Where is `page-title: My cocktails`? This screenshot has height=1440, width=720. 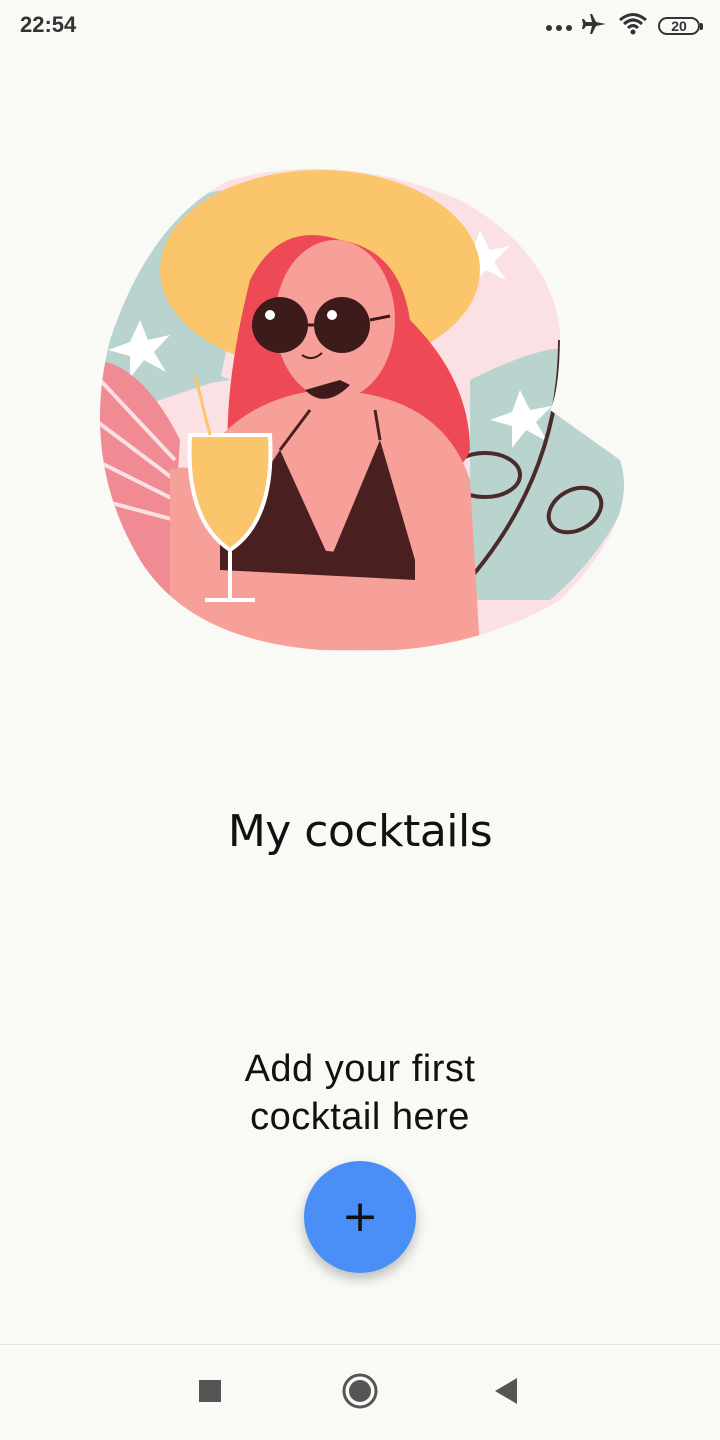
page-title: My cocktails is located at coordinates (360, 831).